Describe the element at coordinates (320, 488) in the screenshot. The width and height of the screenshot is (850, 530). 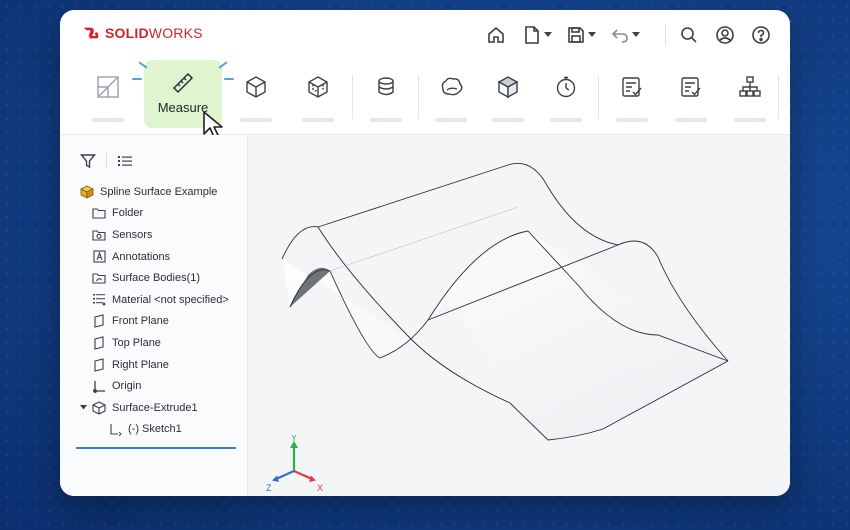
I see `axis-label-x: X` at that location.